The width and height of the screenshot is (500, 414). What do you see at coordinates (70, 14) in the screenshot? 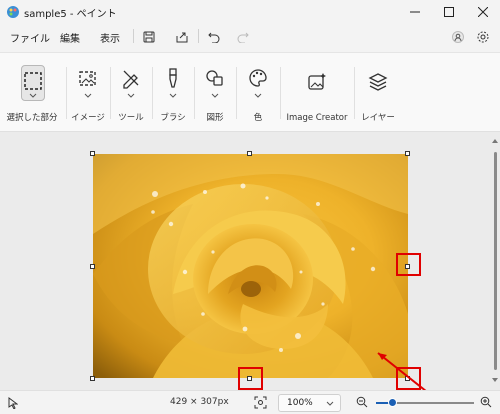
I see `window-title: sample5 - ペイント` at bounding box center [70, 14].